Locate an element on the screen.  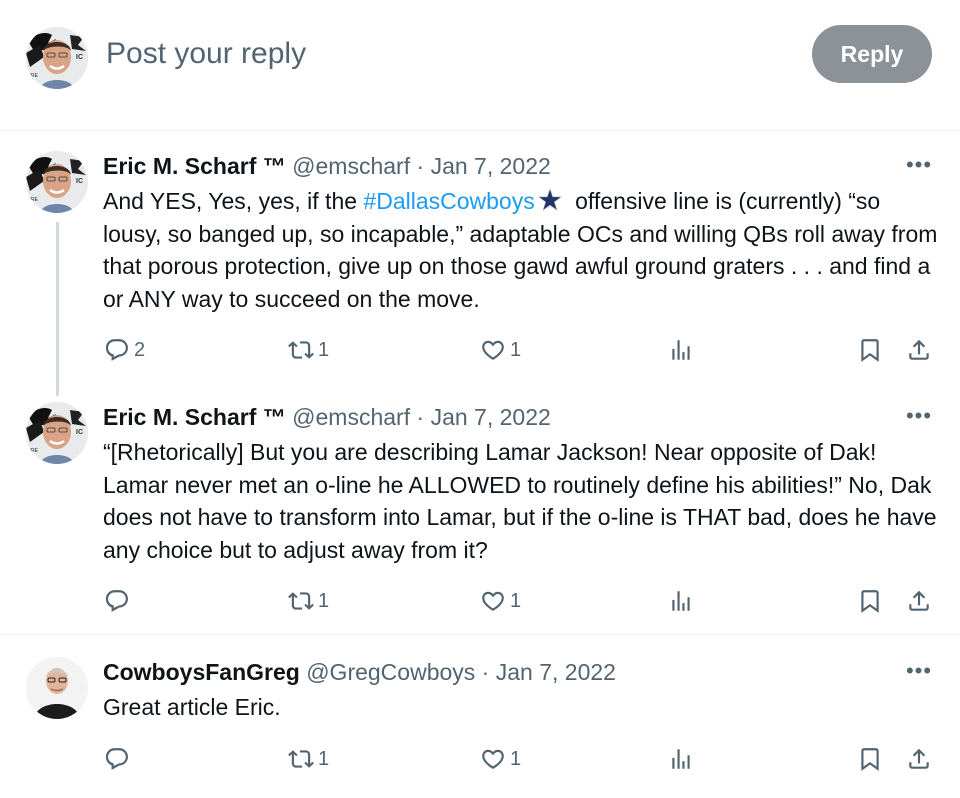
tweet-text-part: And YES, Yes, yes, if the is located at coordinates (233, 201).